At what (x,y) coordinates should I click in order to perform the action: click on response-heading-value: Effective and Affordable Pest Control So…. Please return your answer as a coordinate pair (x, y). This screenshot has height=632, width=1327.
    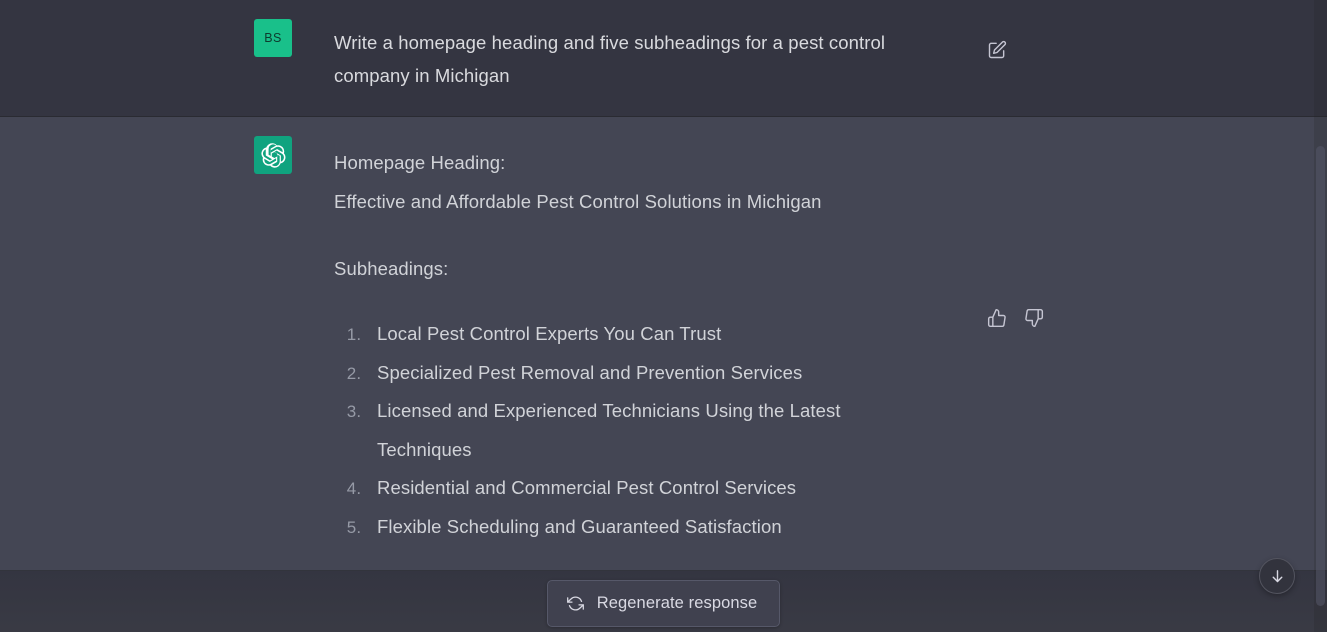
    Looking at the image, I should click on (578, 201).